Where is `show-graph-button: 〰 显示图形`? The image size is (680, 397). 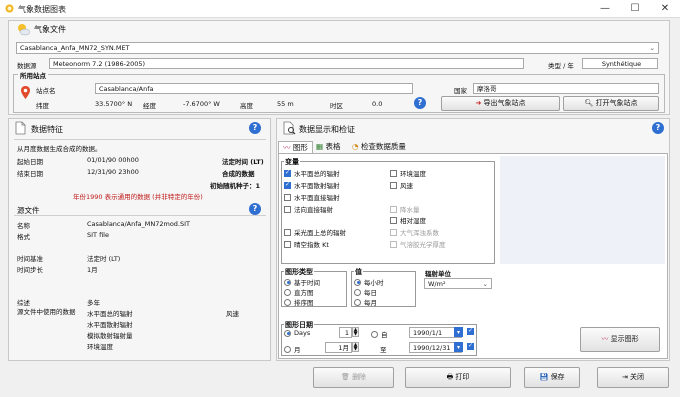
show-graph-button: 〰 显示图形 is located at coordinates (620, 339).